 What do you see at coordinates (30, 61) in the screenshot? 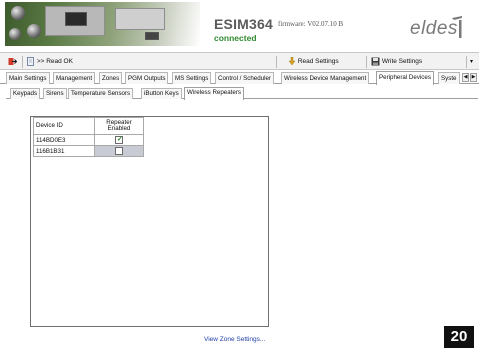
I see `document-icon` at bounding box center [30, 61].